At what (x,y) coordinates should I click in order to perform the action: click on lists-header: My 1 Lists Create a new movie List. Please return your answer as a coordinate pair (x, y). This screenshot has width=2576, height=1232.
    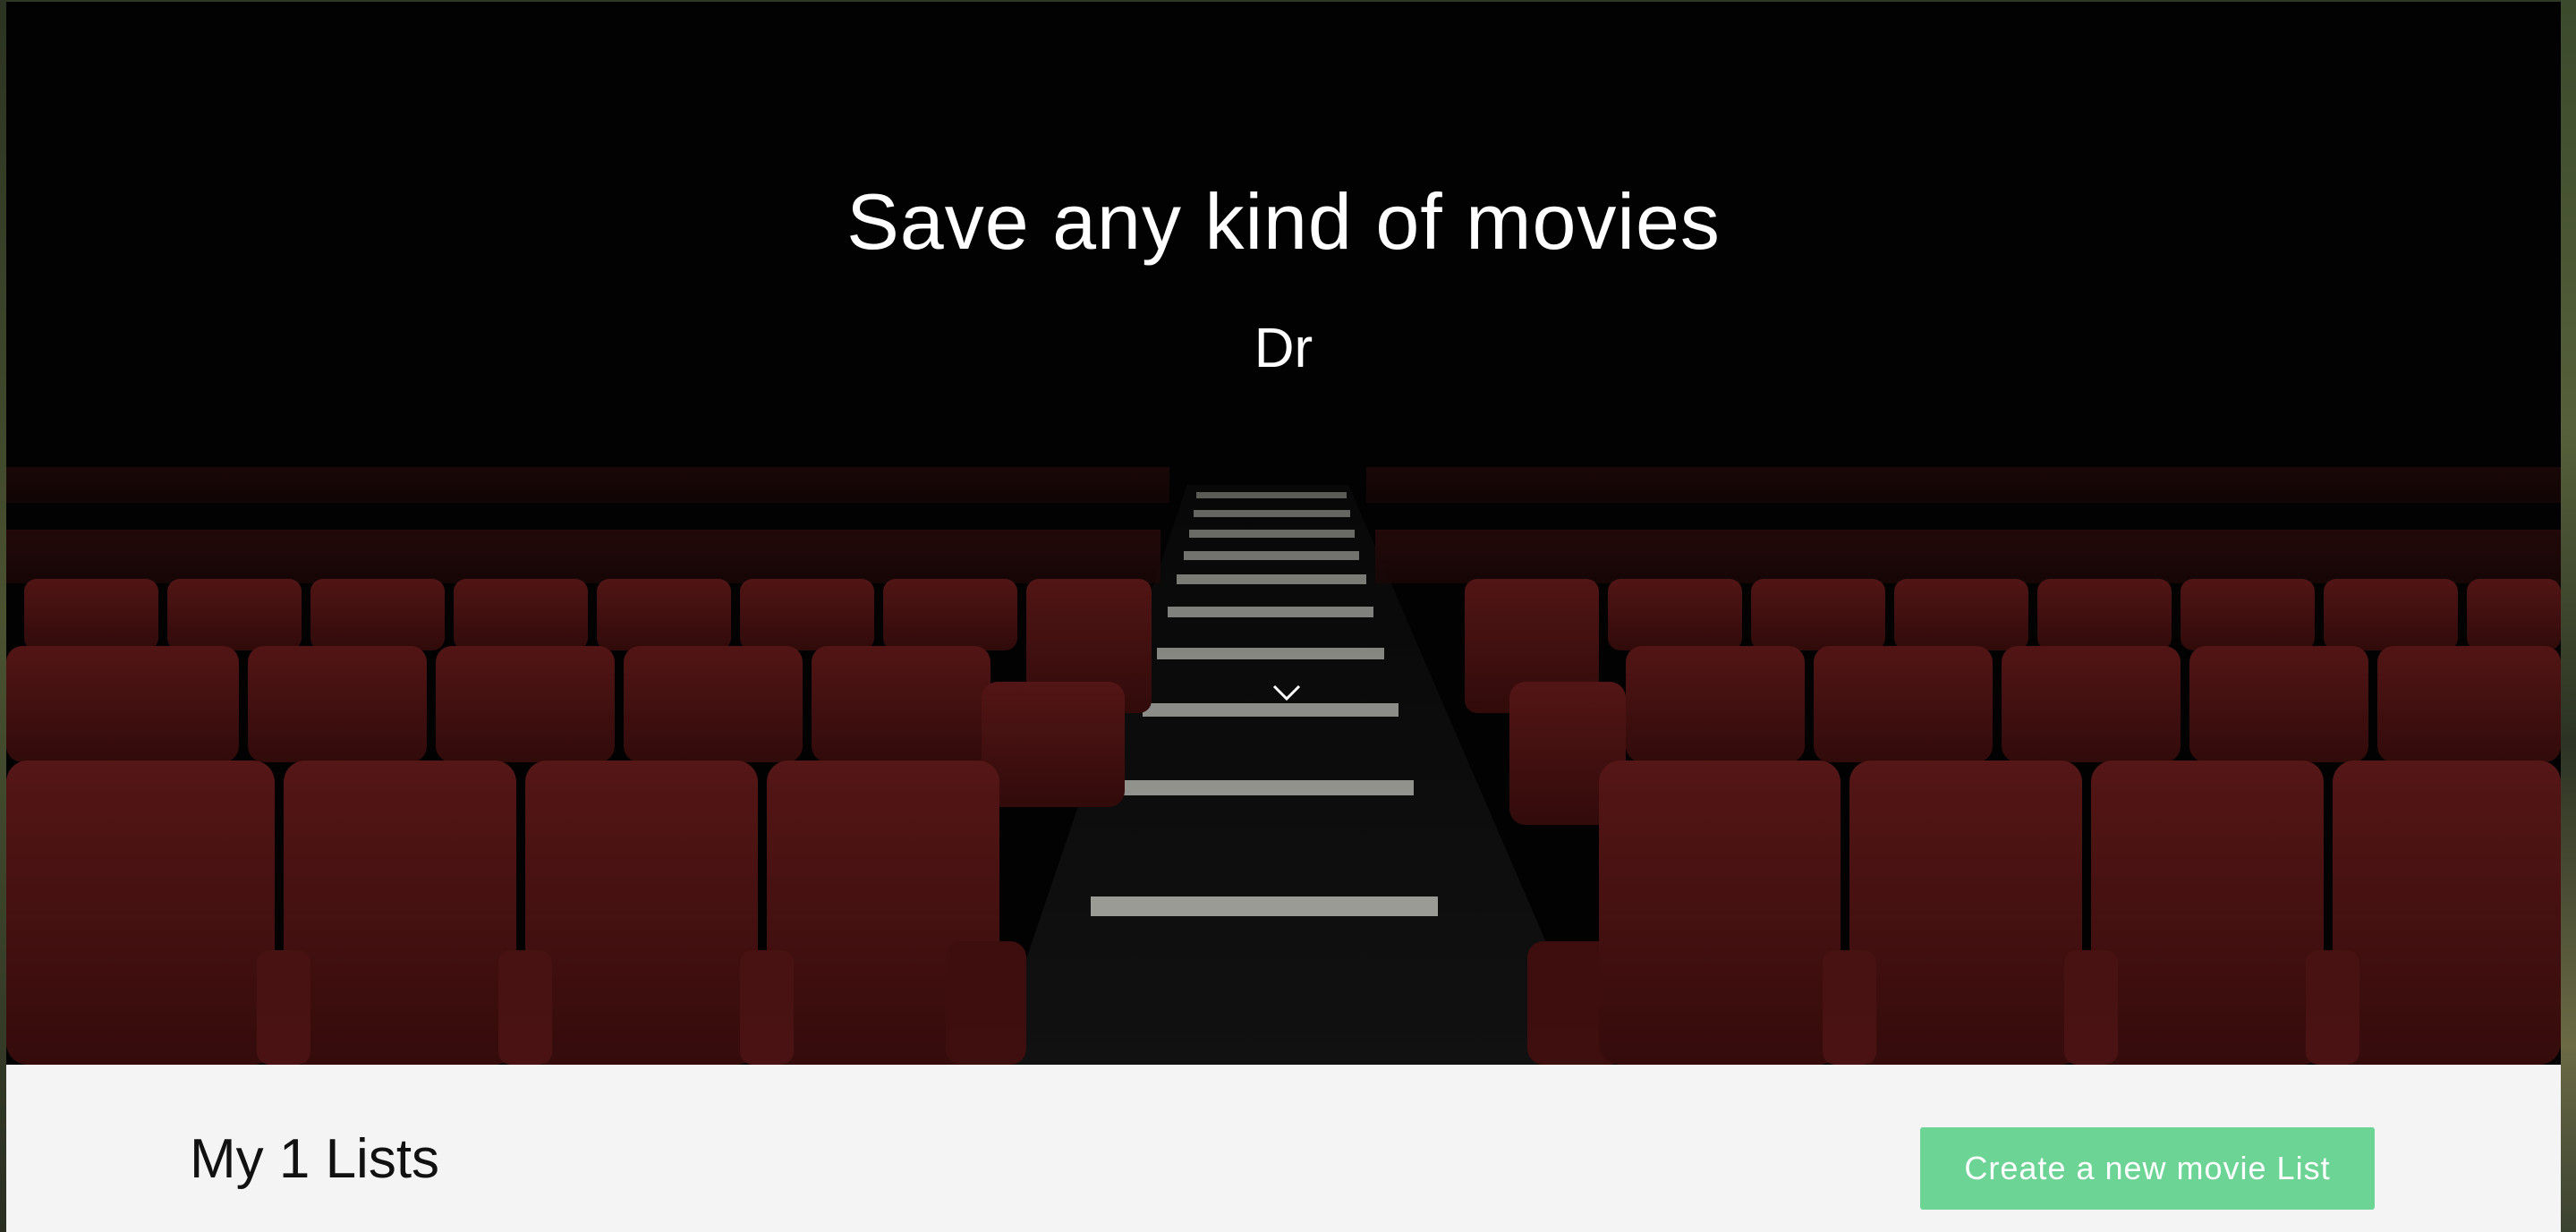
    Looking at the image, I should click on (1283, 1149).